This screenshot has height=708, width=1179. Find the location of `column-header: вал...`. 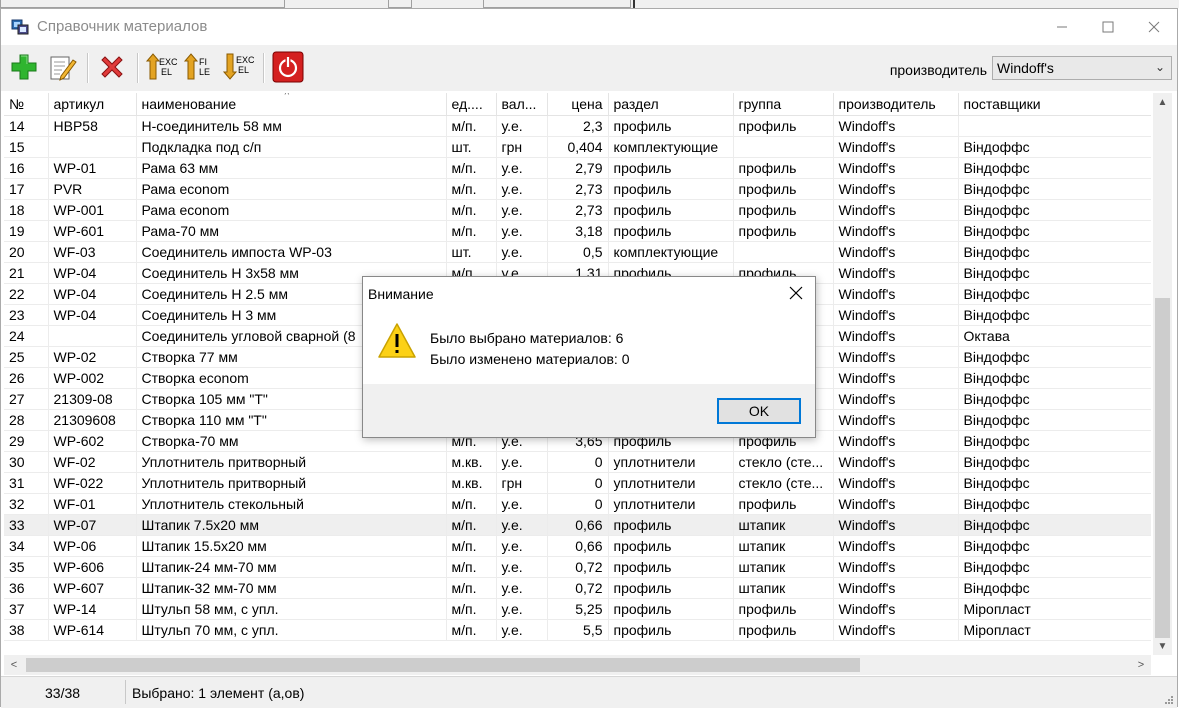

column-header: вал... is located at coordinates (522, 104).